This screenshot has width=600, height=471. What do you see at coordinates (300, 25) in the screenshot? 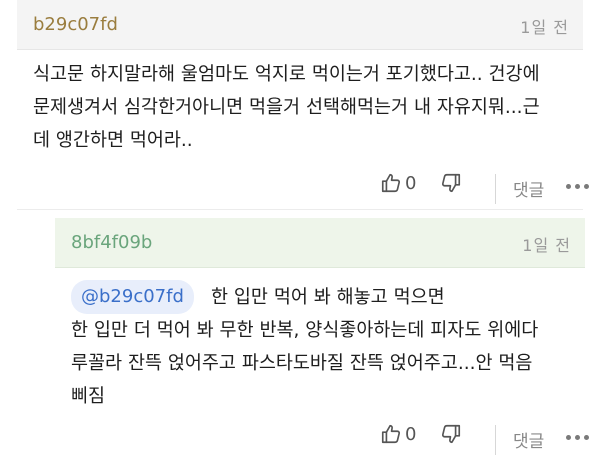
I see `comment-header: b29c07fd 1일 전` at bounding box center [300, 25].